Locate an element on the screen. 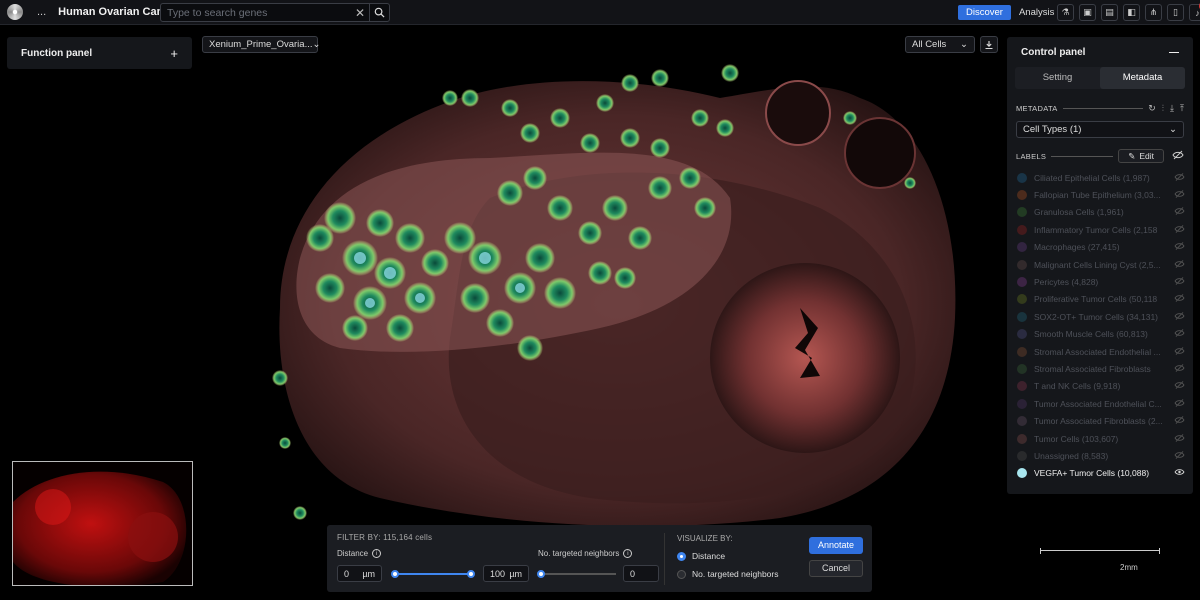 The image size is (1200, 600). collapse-icon: — is located at coordinates (1174, 52).